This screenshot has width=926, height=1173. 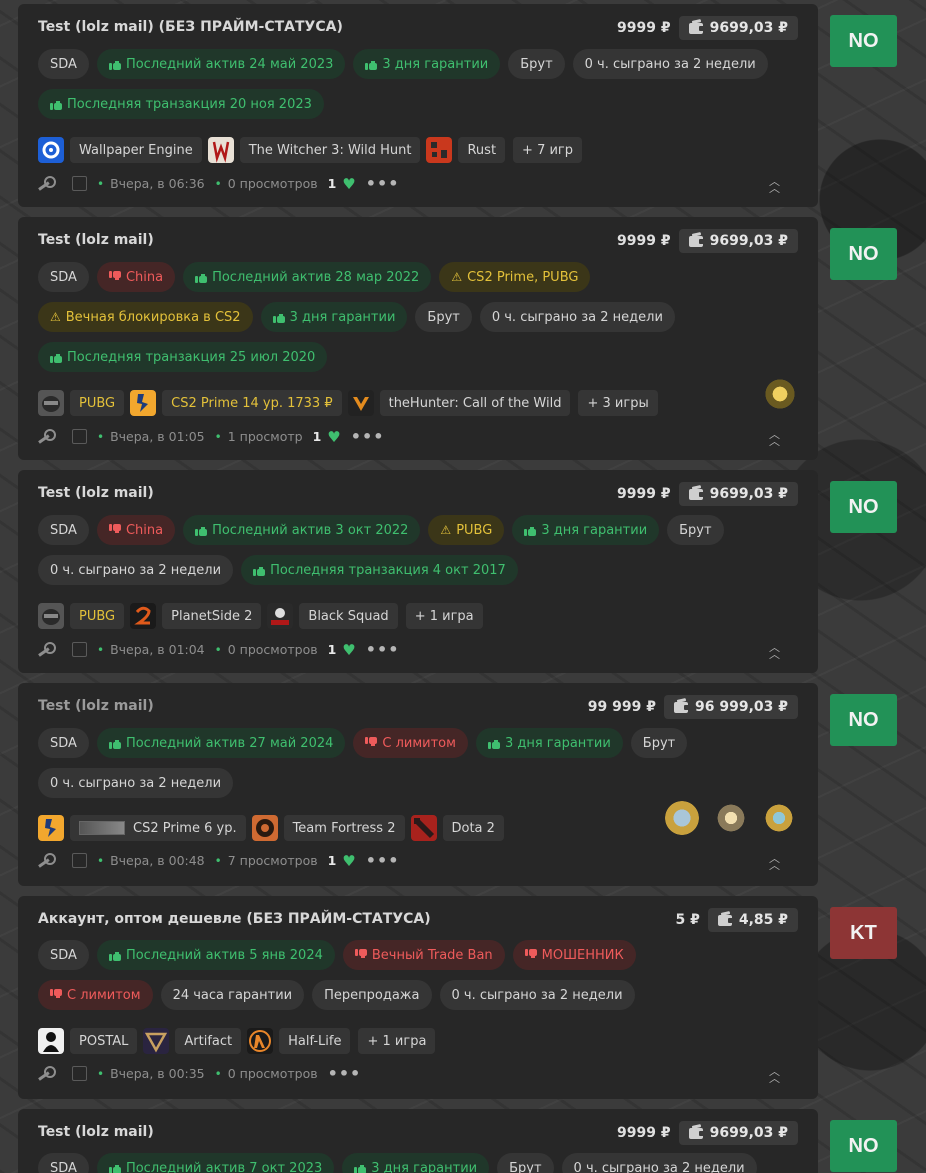 What do you see at coordinates (330, 150) in the screenshot?
I see `game-tag: The Witcher 3: Wild Hunt` at bounding box center [330, 150].